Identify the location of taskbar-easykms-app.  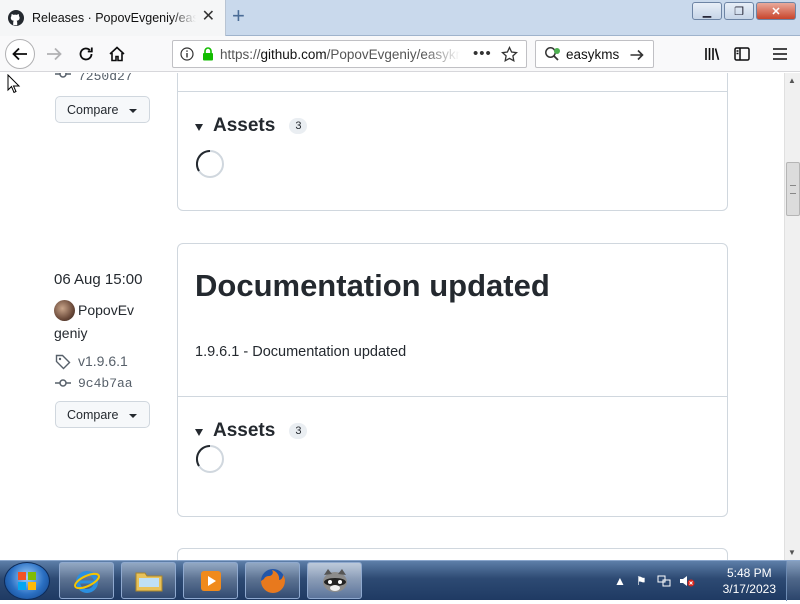
(334, 580).